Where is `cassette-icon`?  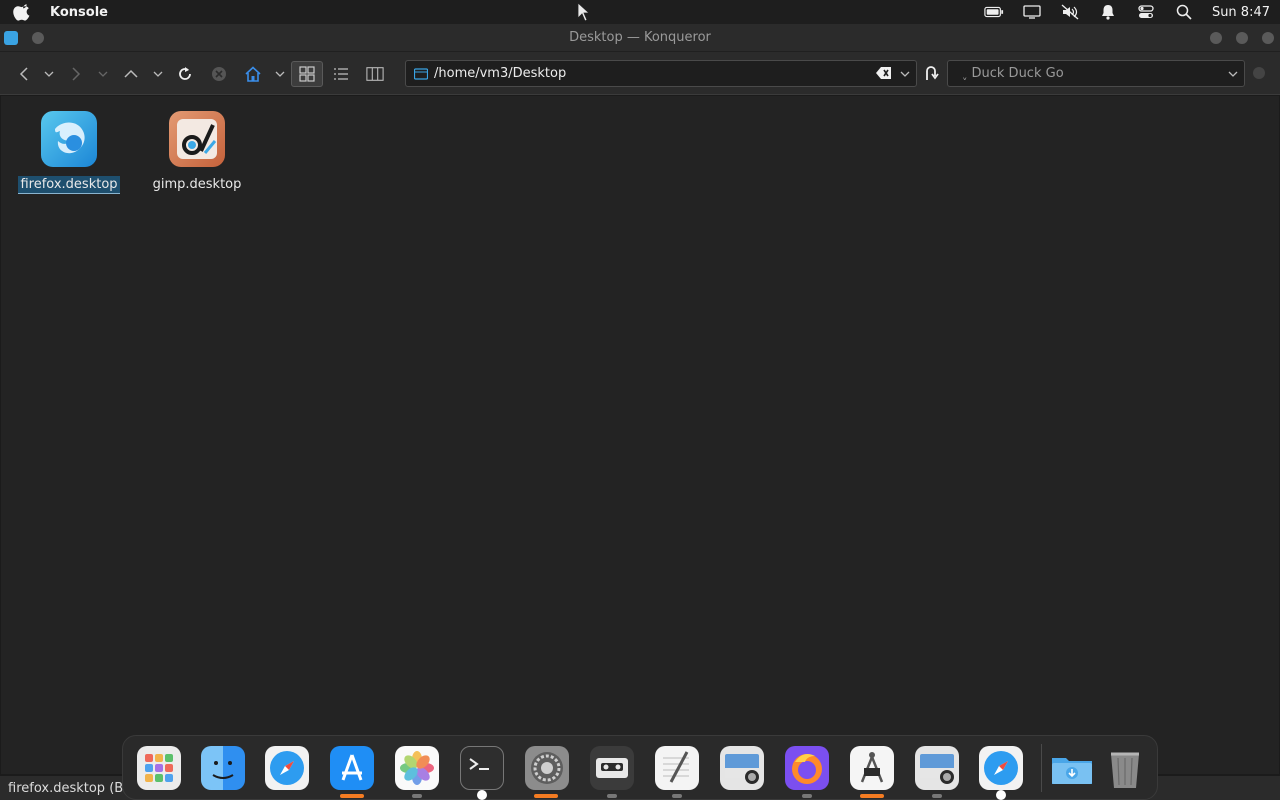 cassette-icon is located at coordinates (612, 768).